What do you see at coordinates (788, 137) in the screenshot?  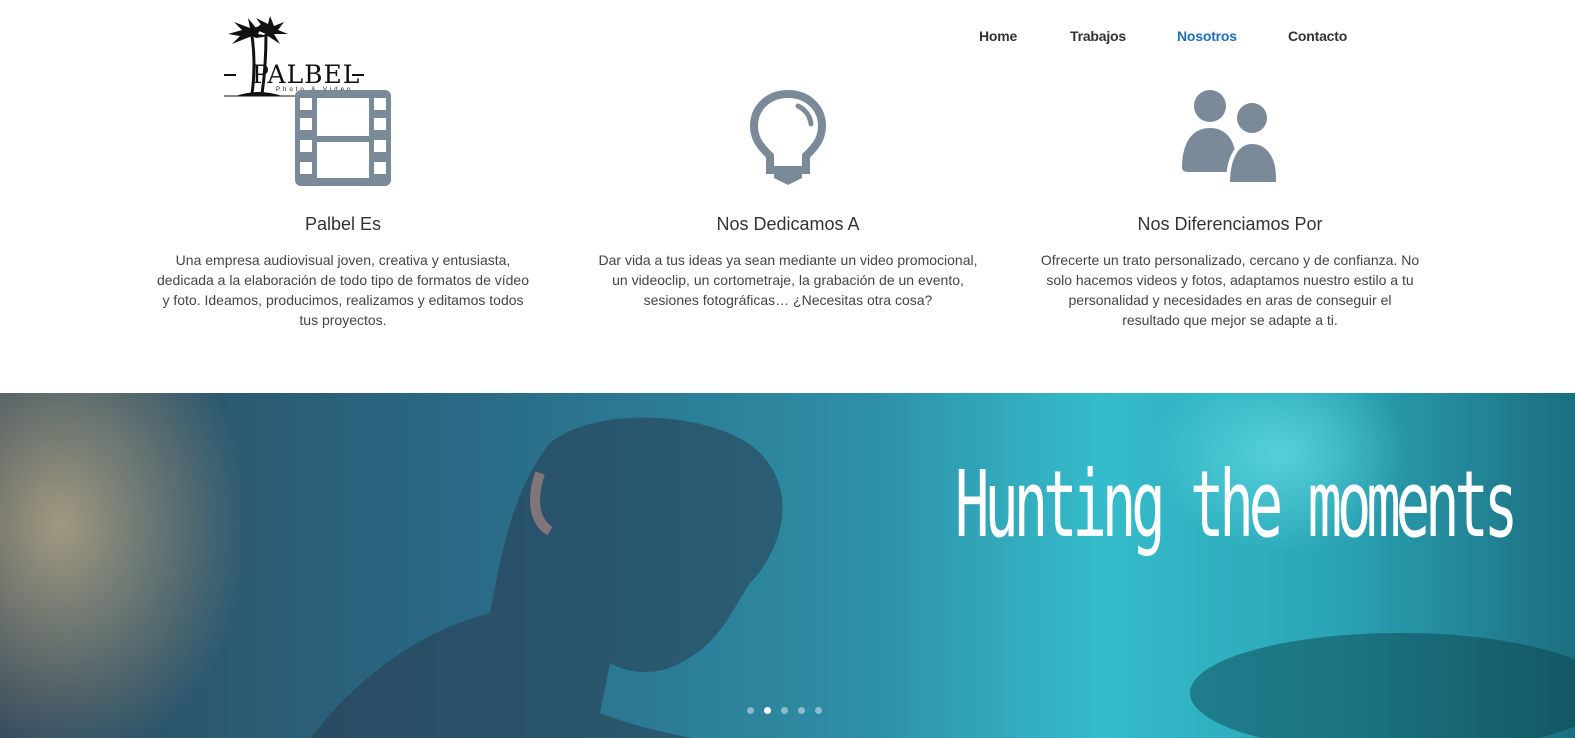 I see `lightbulb-icon` at bounding box center [788, 137].